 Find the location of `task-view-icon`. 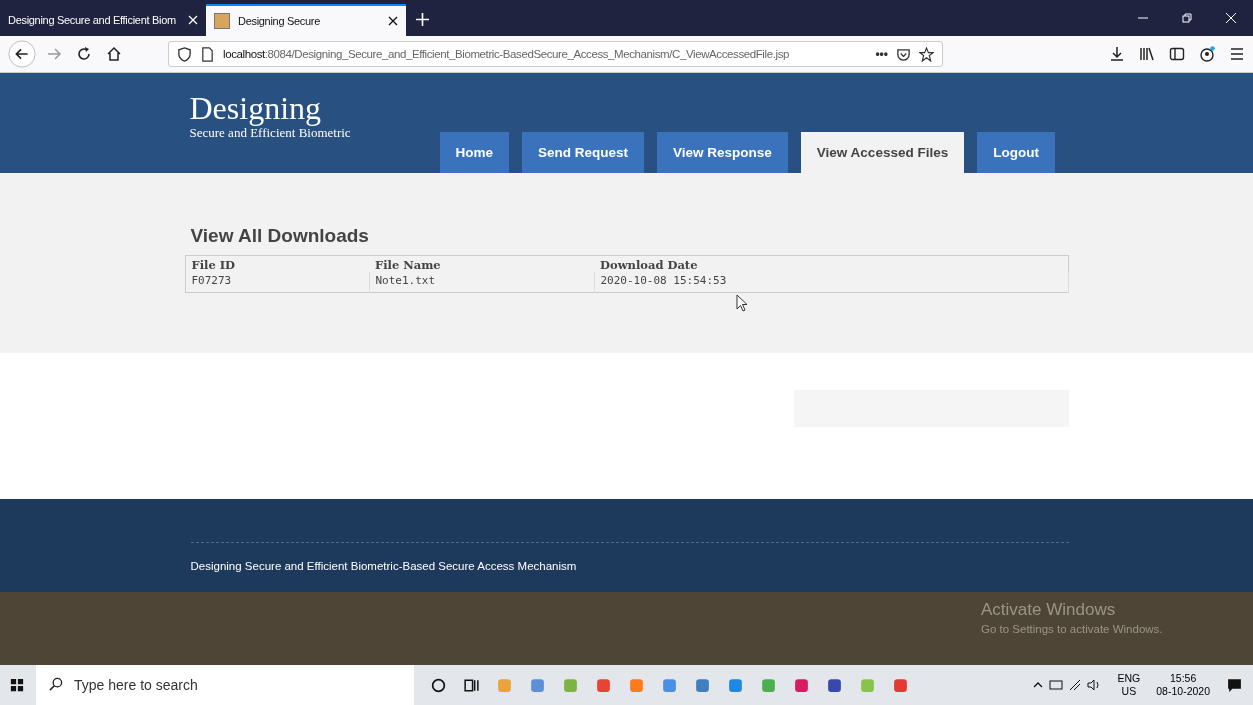

task-view-icon is located at coordinates (471, 685).